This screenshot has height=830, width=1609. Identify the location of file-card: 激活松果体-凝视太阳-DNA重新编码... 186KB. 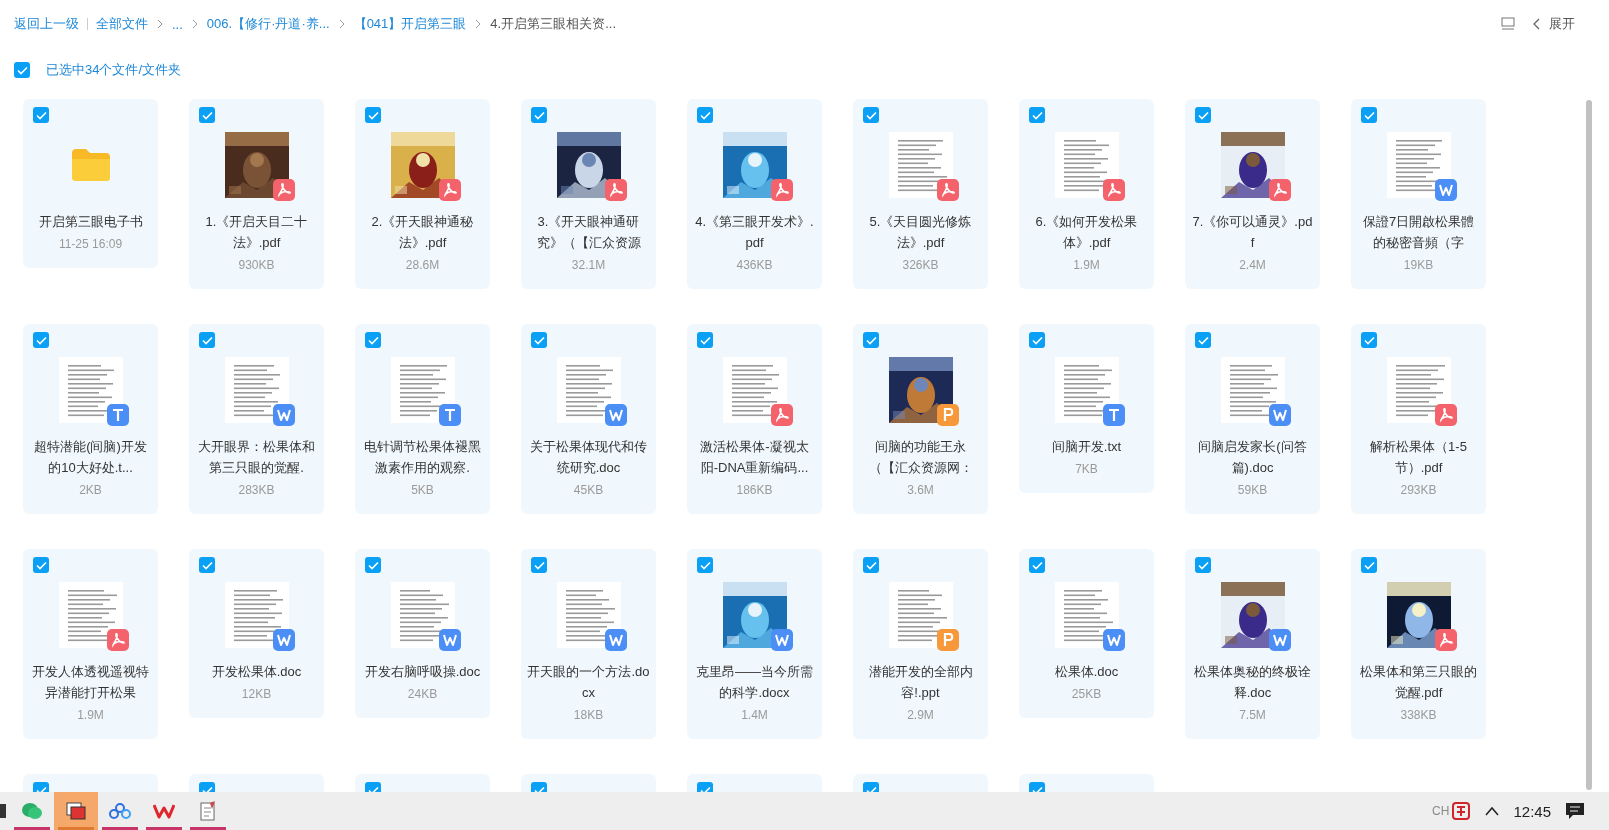
(754, 419).